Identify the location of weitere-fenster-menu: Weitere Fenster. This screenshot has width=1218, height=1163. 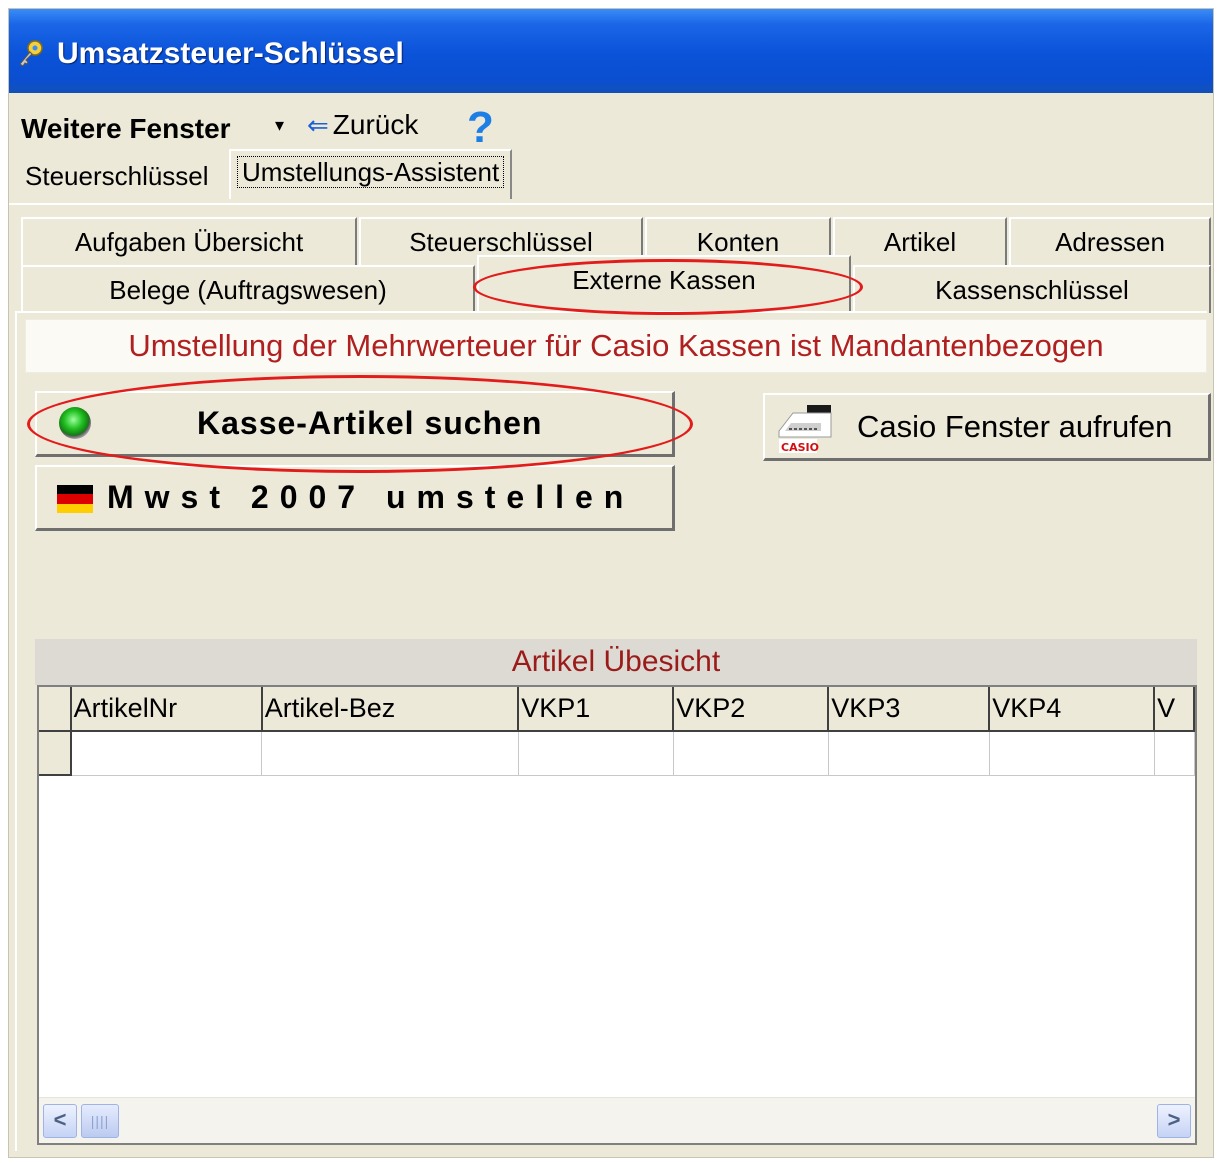
(126, 129).